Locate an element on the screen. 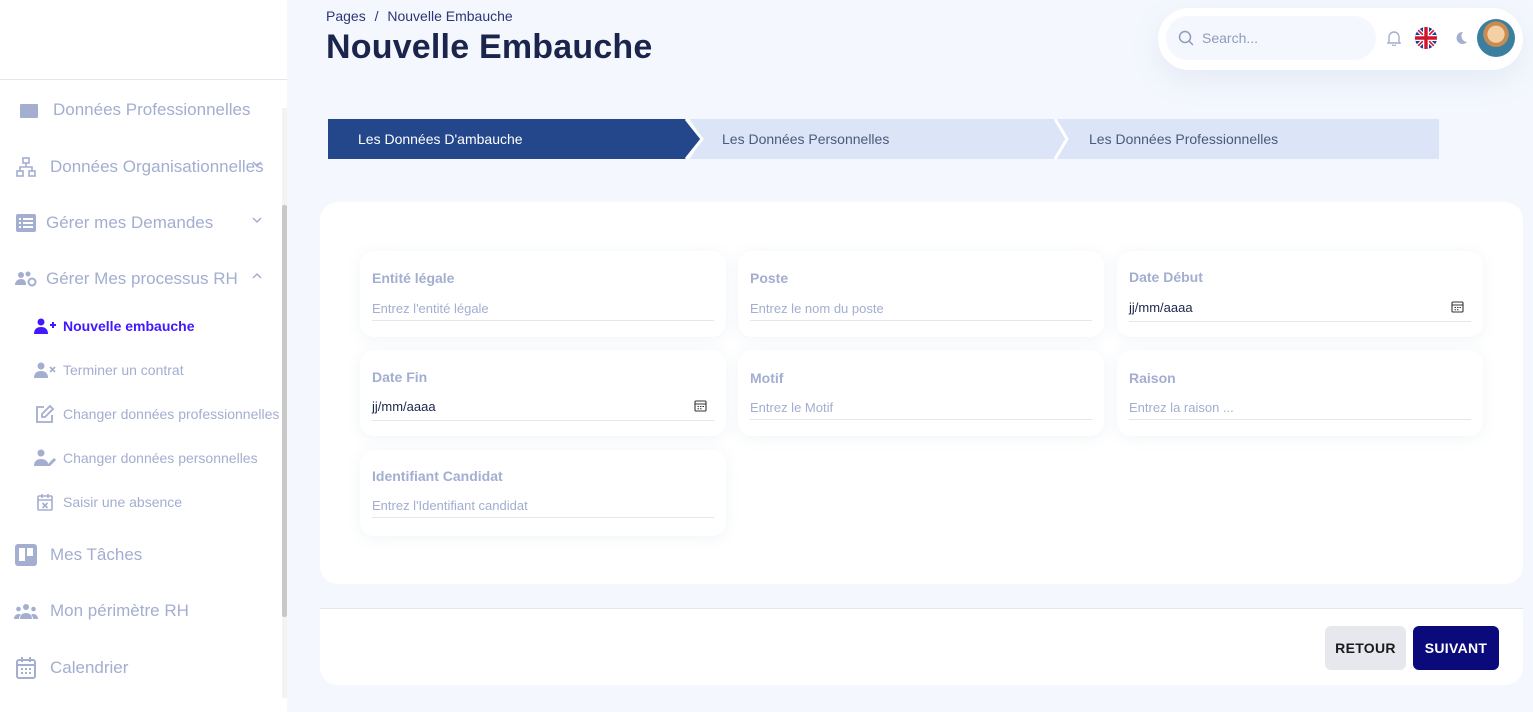  sidebar-logo-area is located at coordinates (143, 40).